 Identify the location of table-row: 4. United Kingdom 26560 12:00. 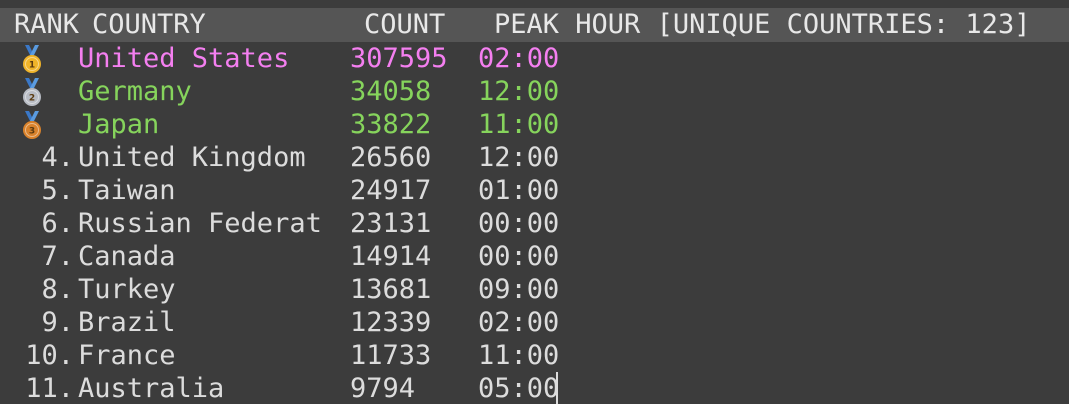
(534, 157).